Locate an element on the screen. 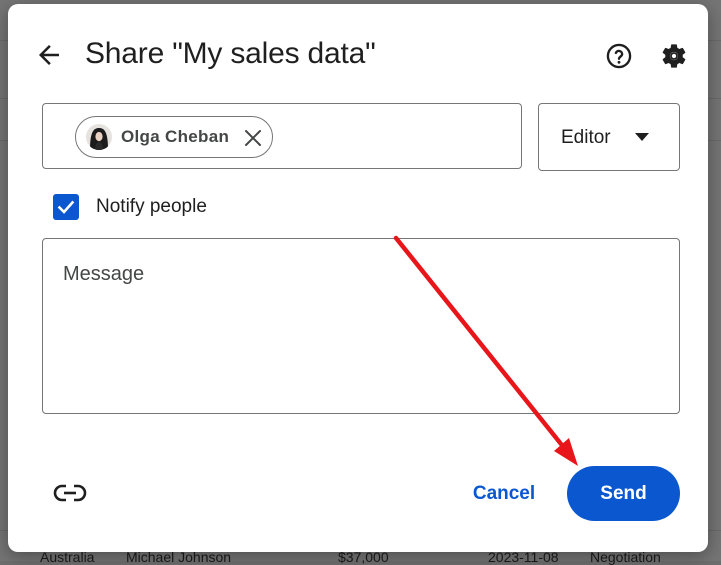  help-button is located at coordinates (619, 56).